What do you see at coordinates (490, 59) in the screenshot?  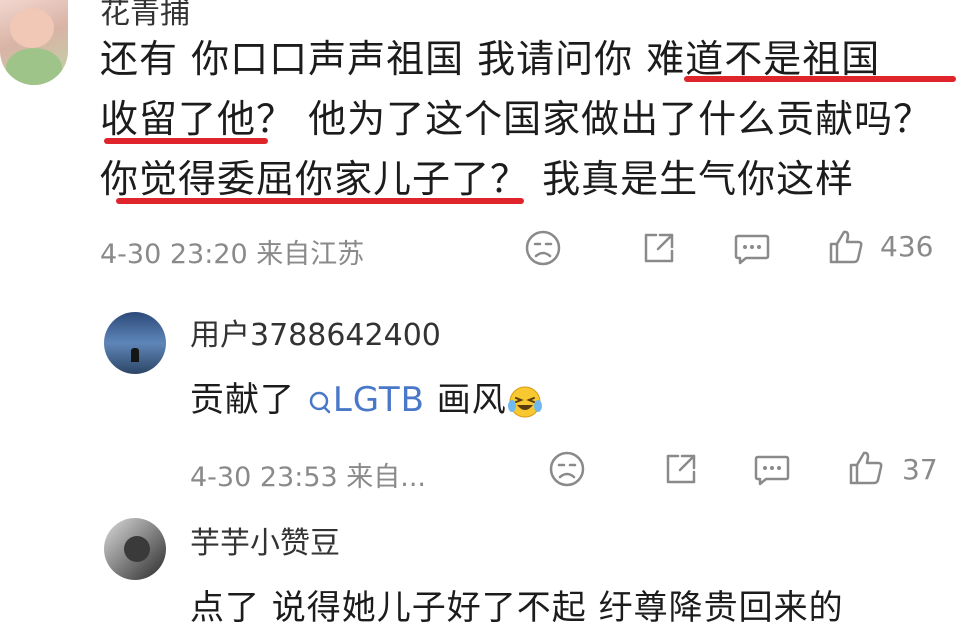 I see `comment-line-1: 还有 你口口声声祖国 我请问你 难道不是祖国` at bounding box center [490, 59].